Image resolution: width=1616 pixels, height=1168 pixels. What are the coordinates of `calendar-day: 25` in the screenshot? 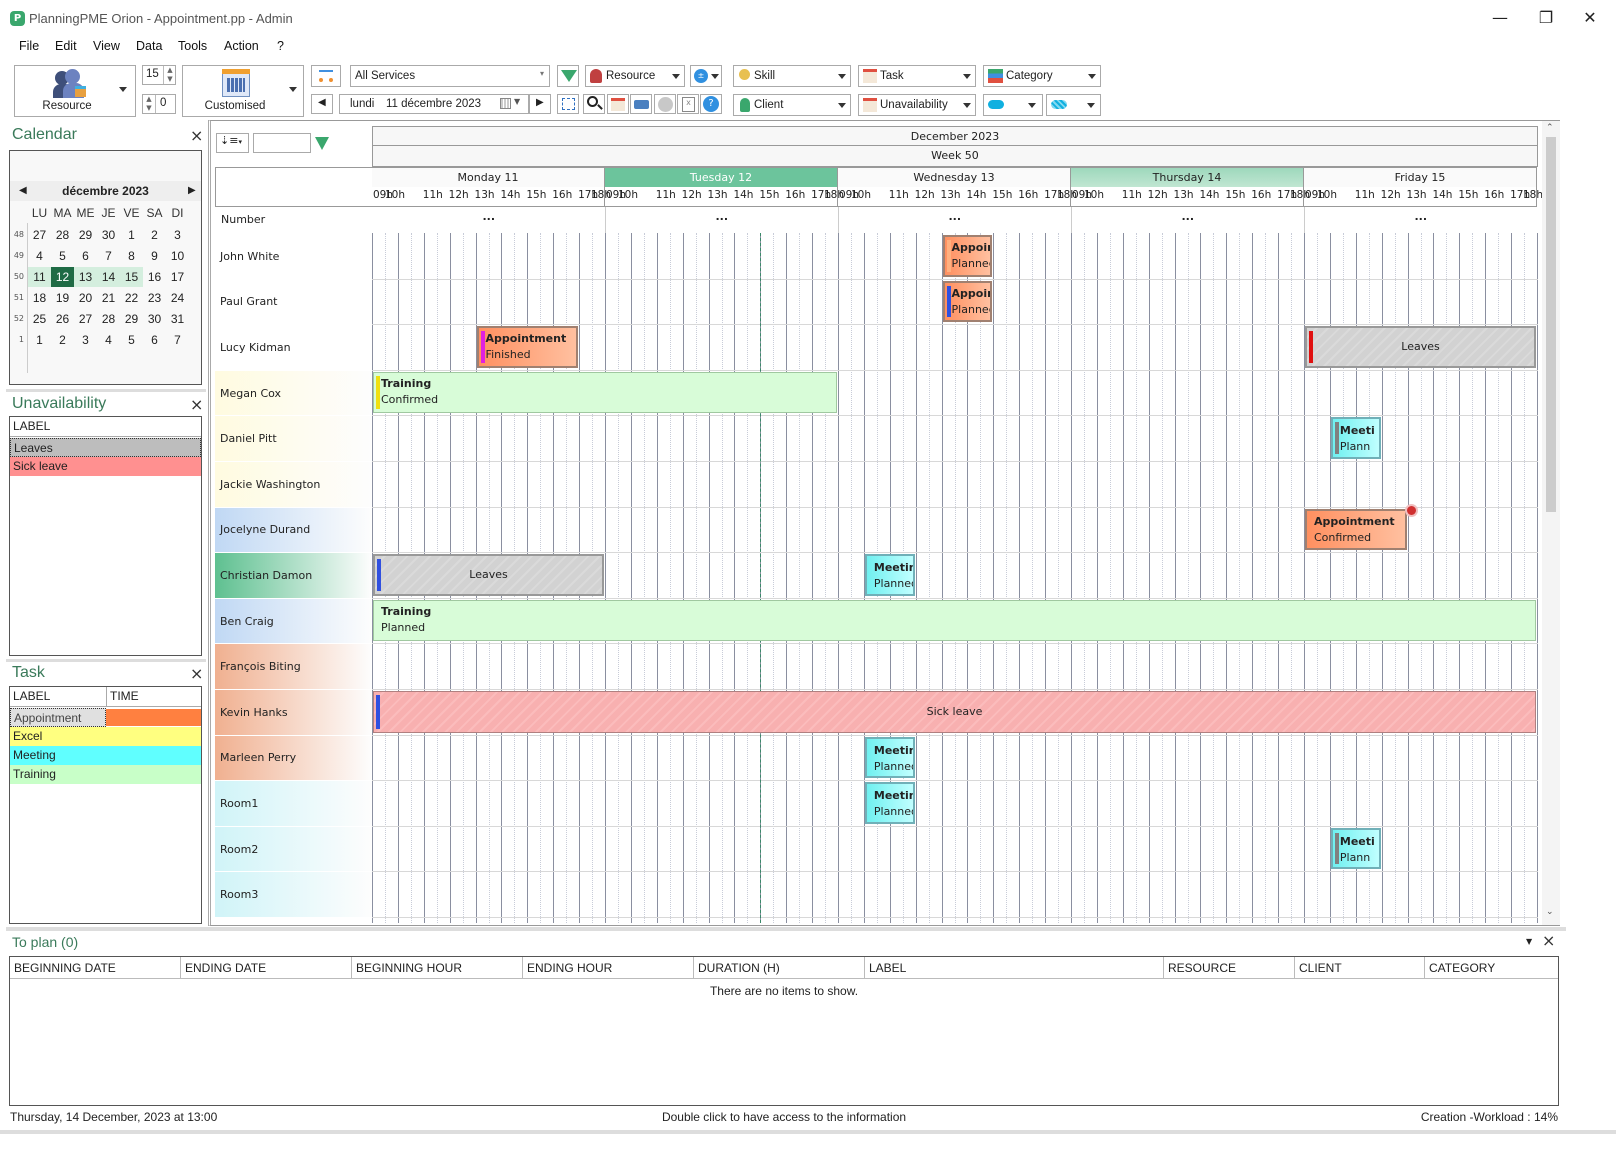 It's located at (39, 320).